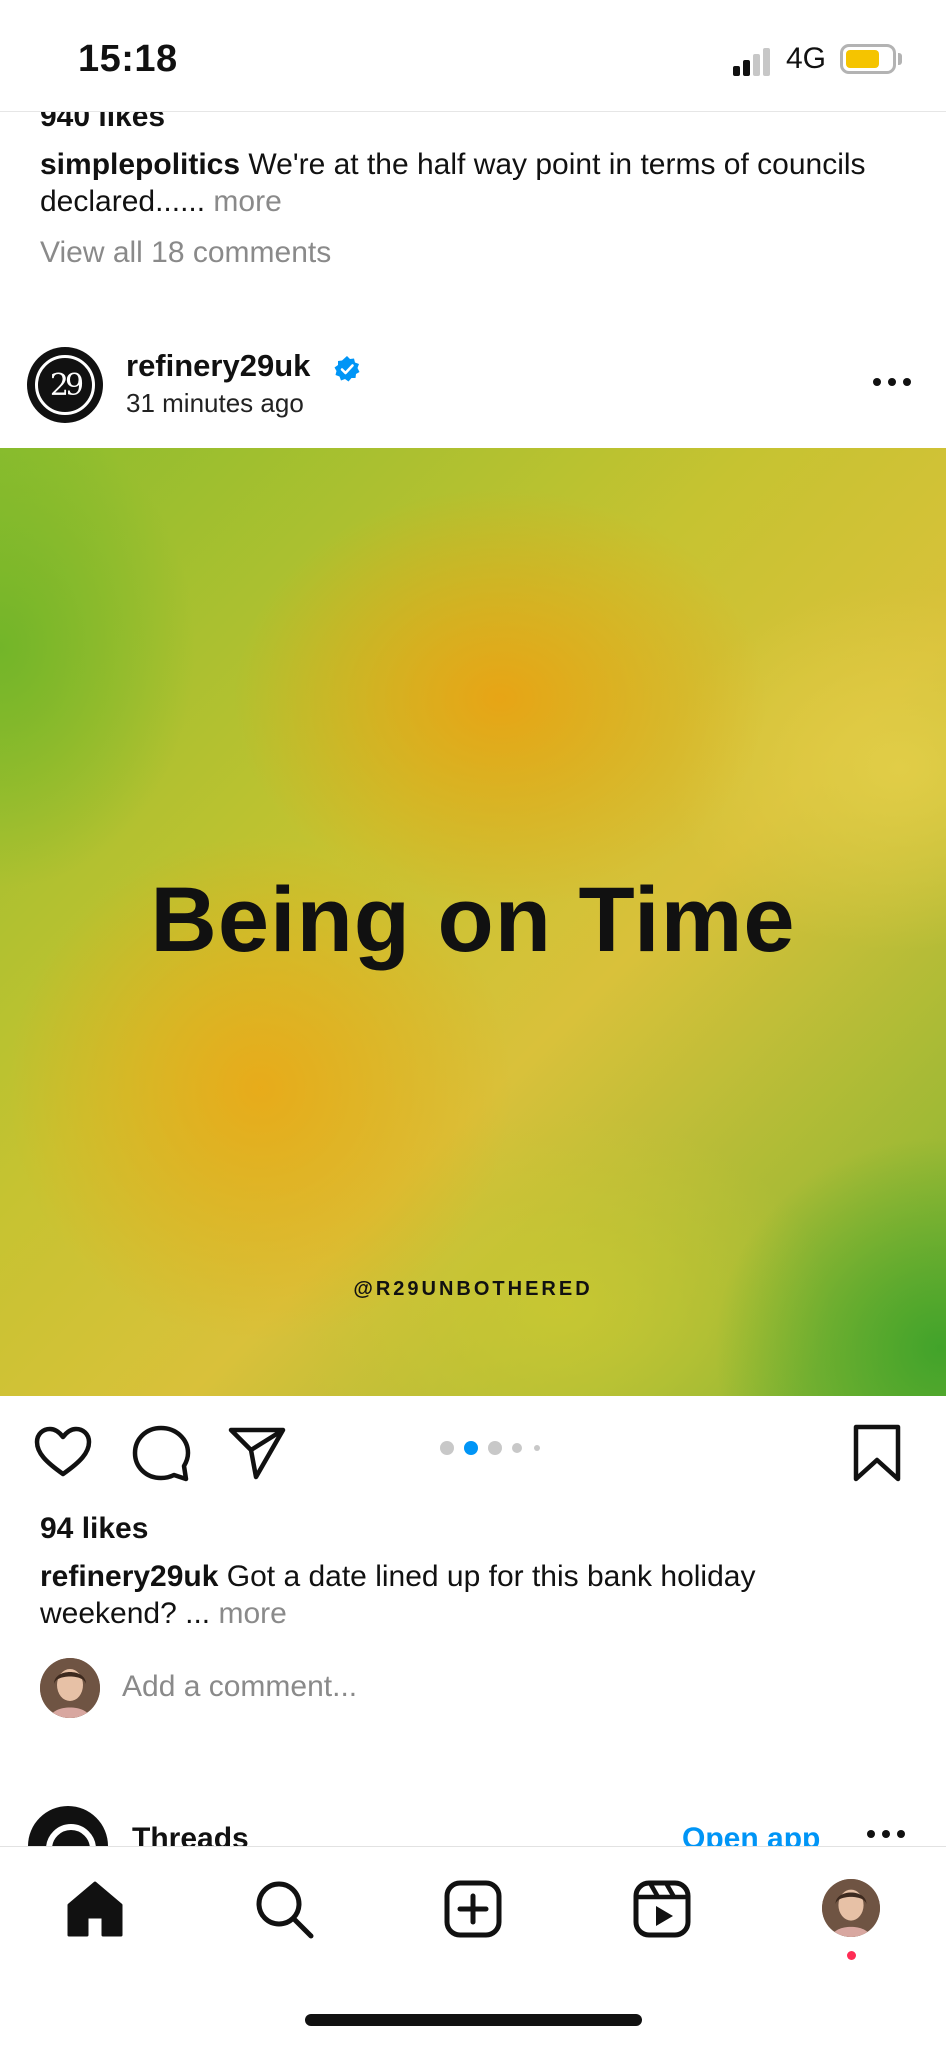 This screenshot has width=946, height=2048. I want to click on threads-logo-icon, so click(68, 1826).